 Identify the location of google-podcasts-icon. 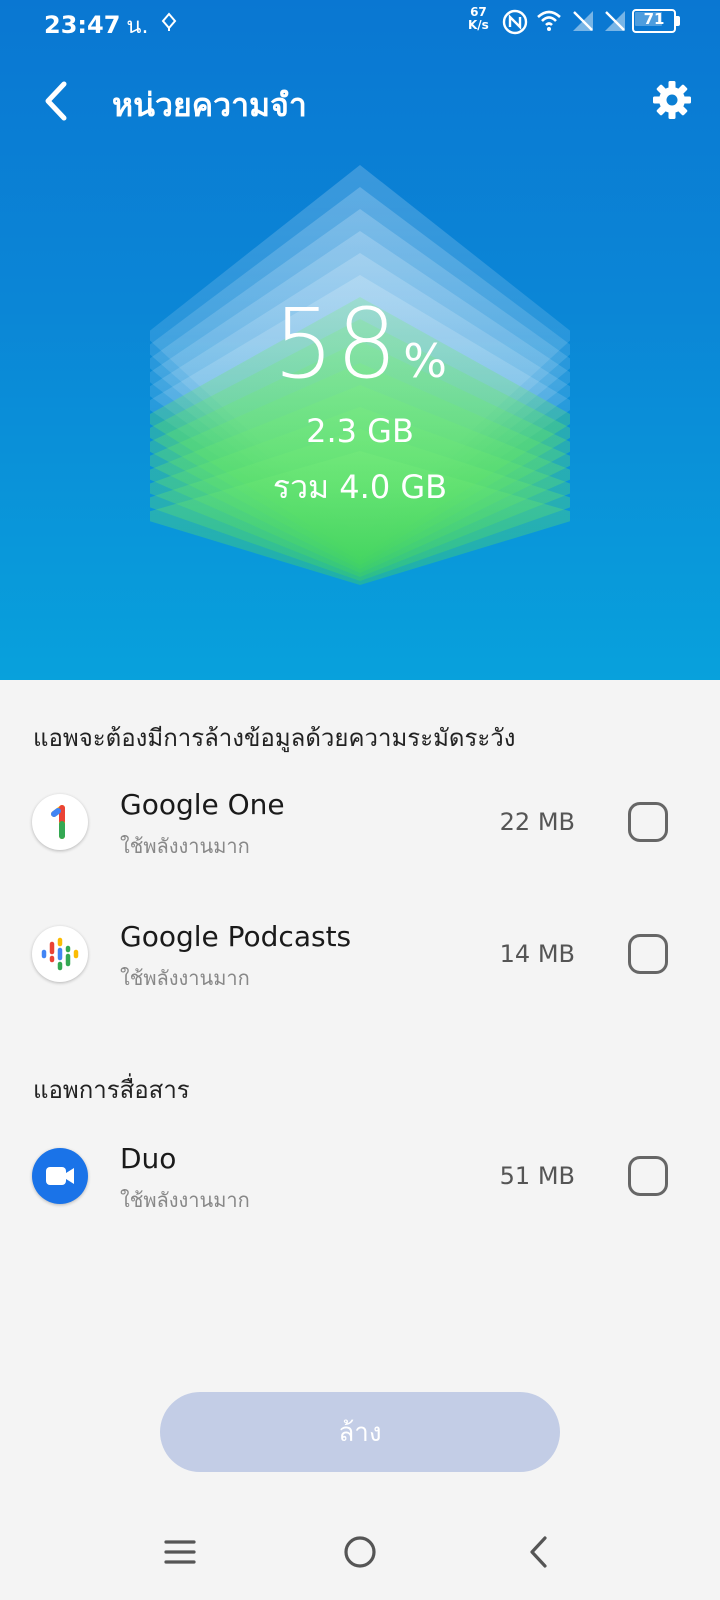
(60, 954).